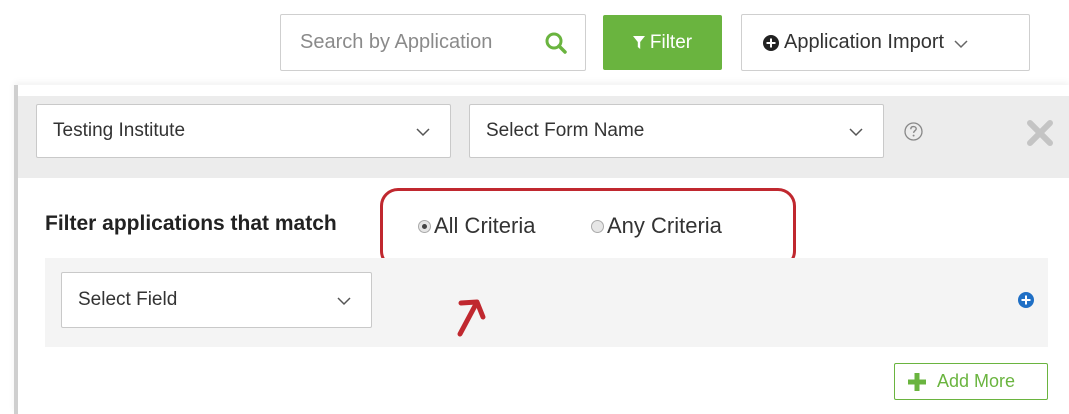 Image resolution: width=1069 pixels, height=414 pixels. I want to click on add-more-button: Add More, so click(971, 381).